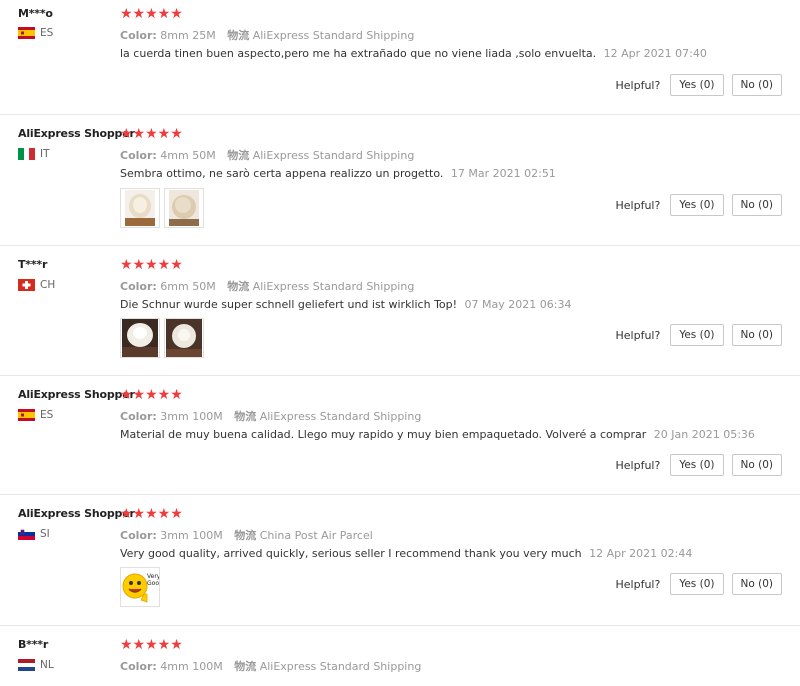 The image size is (800, 686). I want to click on review-meta: Color: 3mm 100M 物流 China Post Air Parcel, so click(246, 535).